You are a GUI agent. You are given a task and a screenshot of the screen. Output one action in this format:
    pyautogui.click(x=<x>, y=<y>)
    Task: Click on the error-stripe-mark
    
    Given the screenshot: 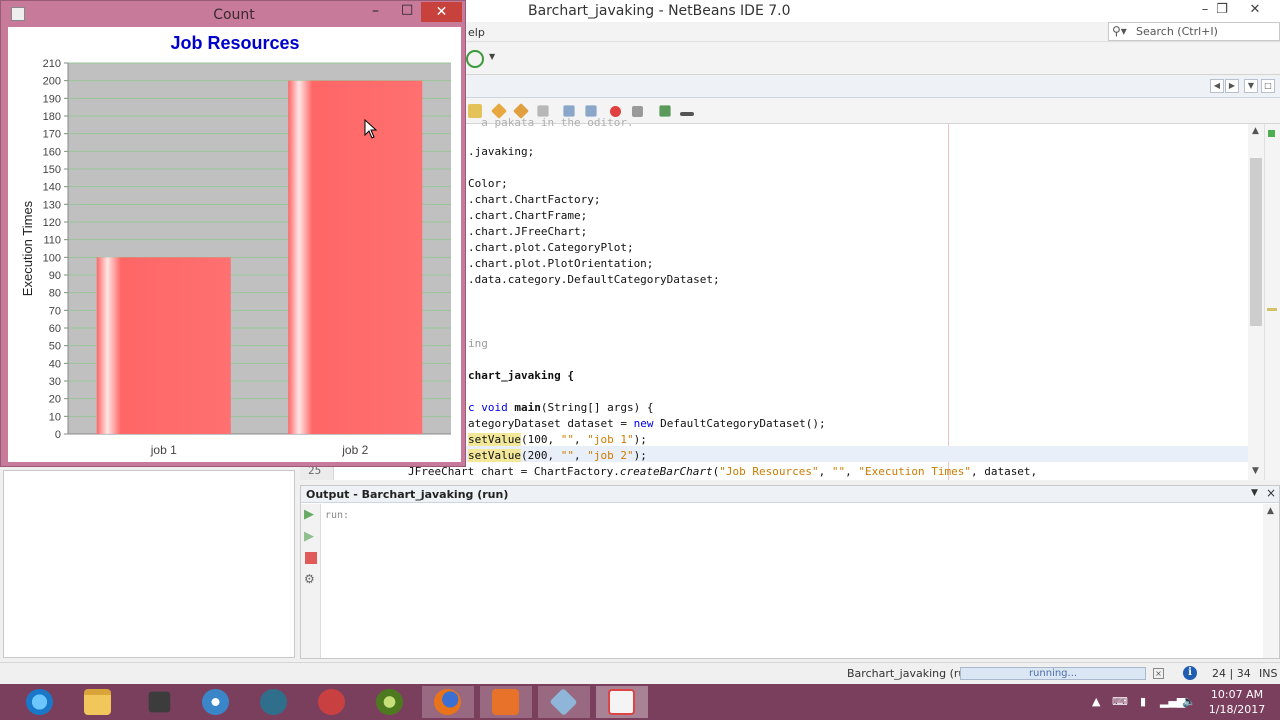 What is the action you would take?
    pyautogui.click(x=1272, y=309)
    